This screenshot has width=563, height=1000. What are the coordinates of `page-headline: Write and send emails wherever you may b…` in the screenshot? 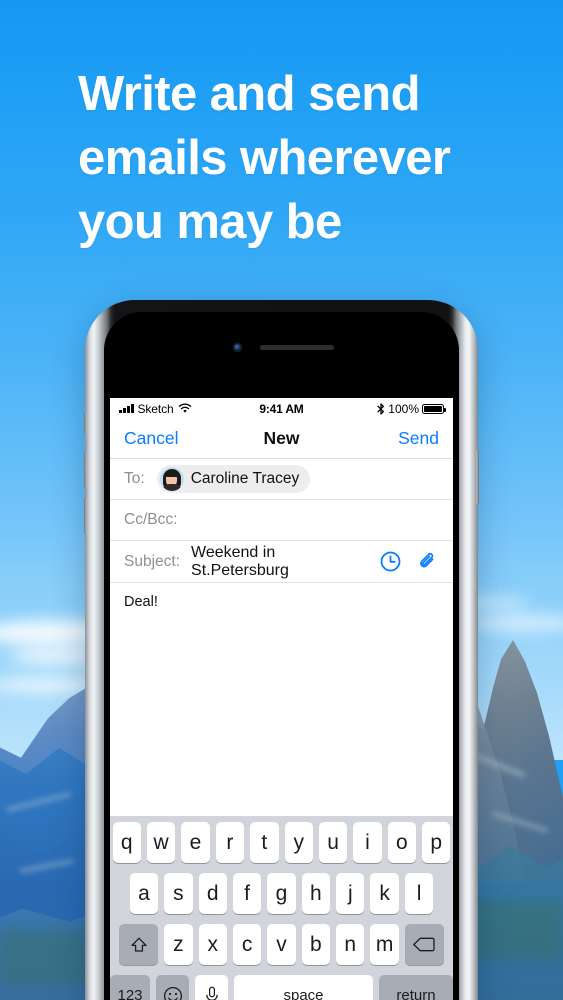 It's located at (264, 158).